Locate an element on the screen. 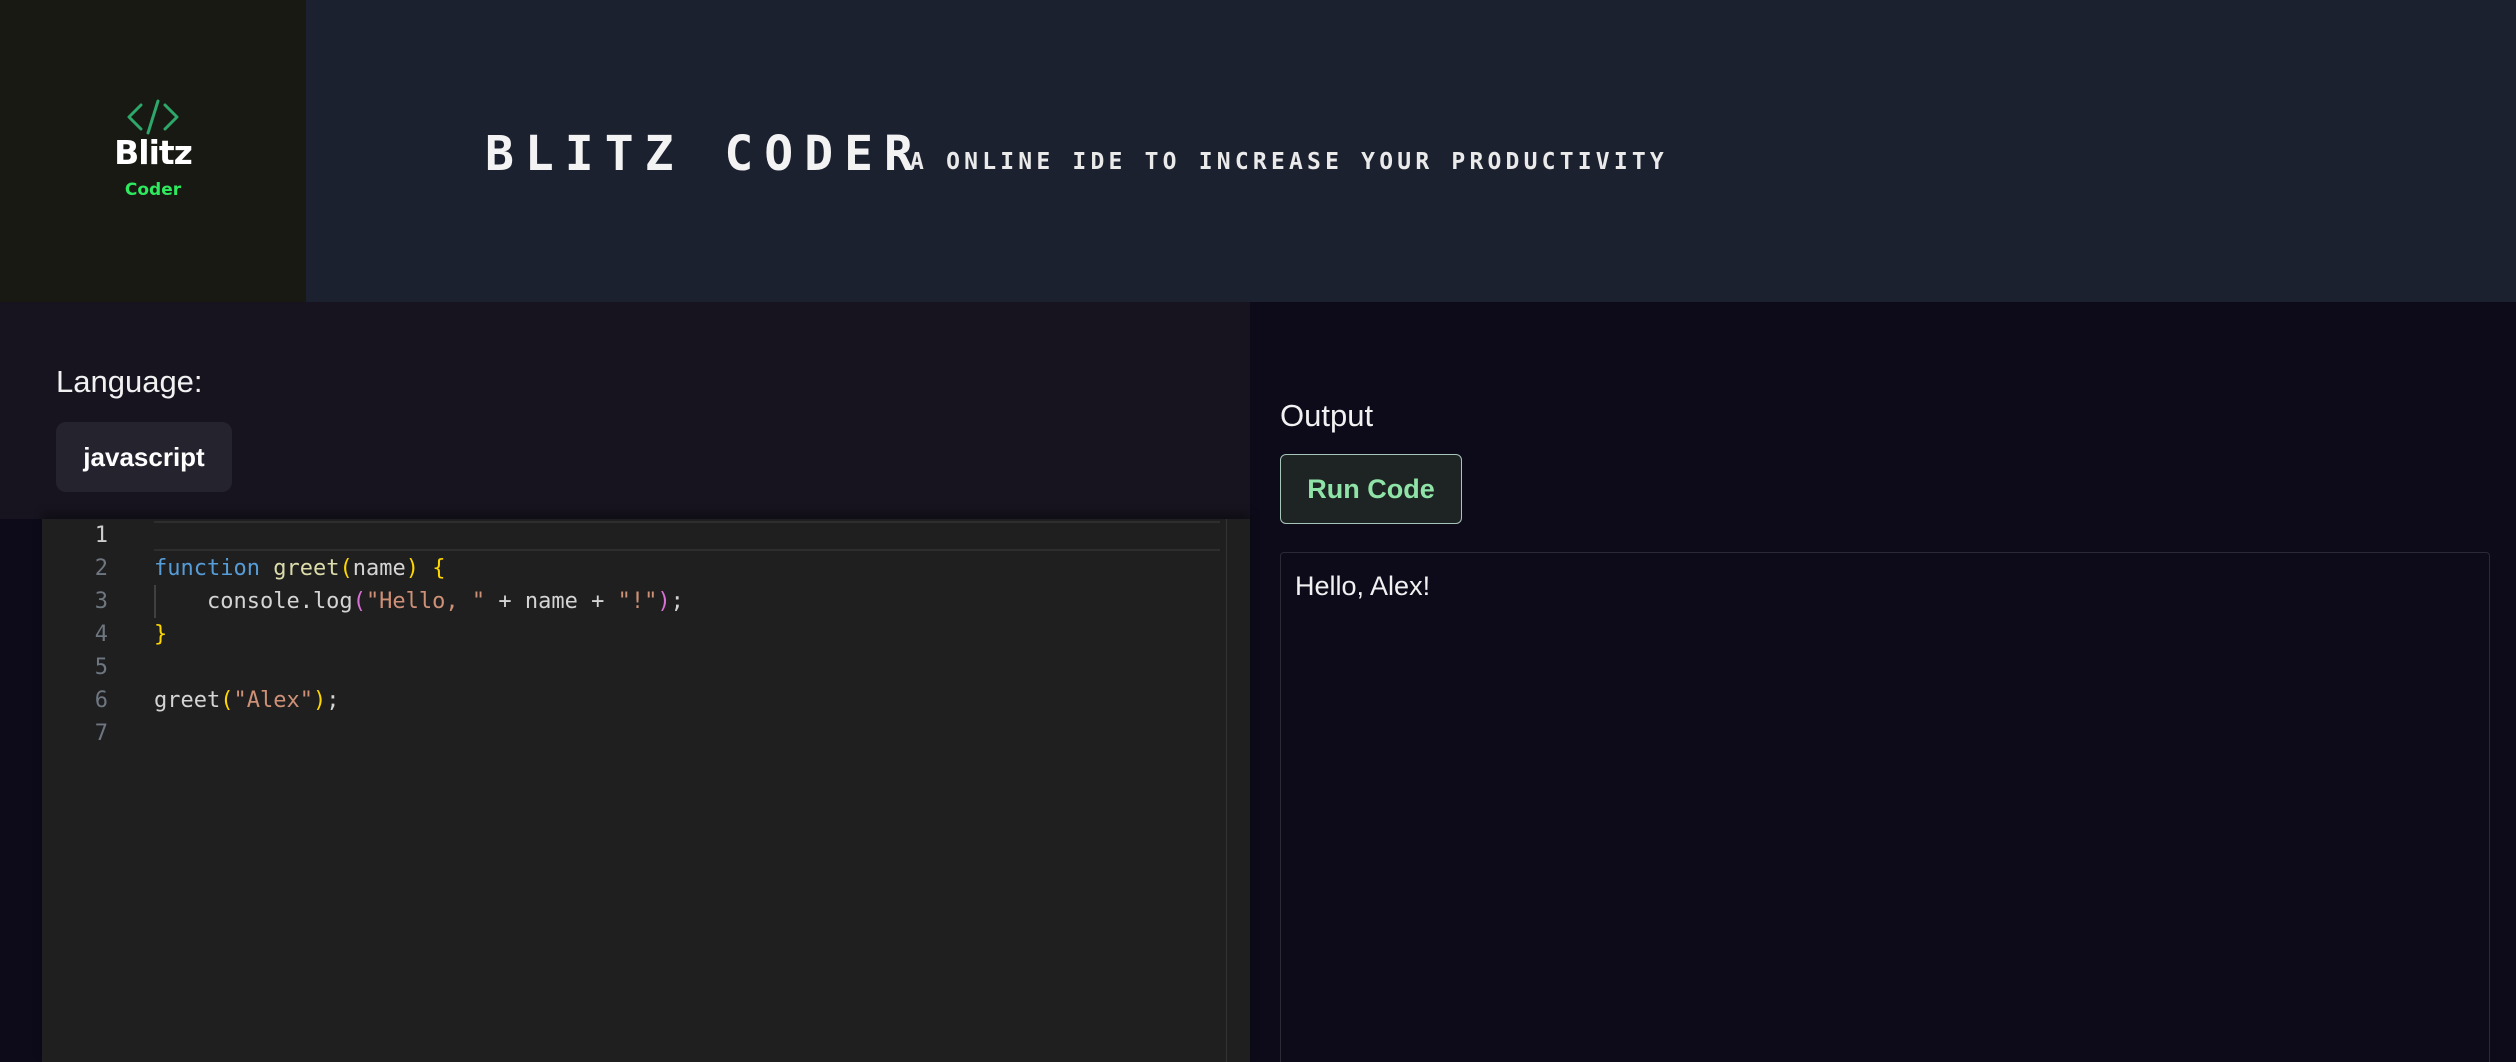 The height and width of the screenshot is (1062, 2516). run-code-button: Run Code is located at coordinates (1371, 489).